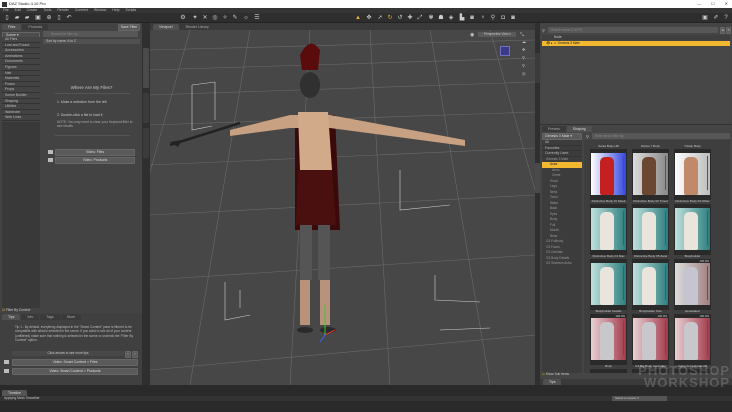 Image resolution: width=732 pixels, height=412 pixels. I want to click on frame-icon: ◎, so click(524, 73).